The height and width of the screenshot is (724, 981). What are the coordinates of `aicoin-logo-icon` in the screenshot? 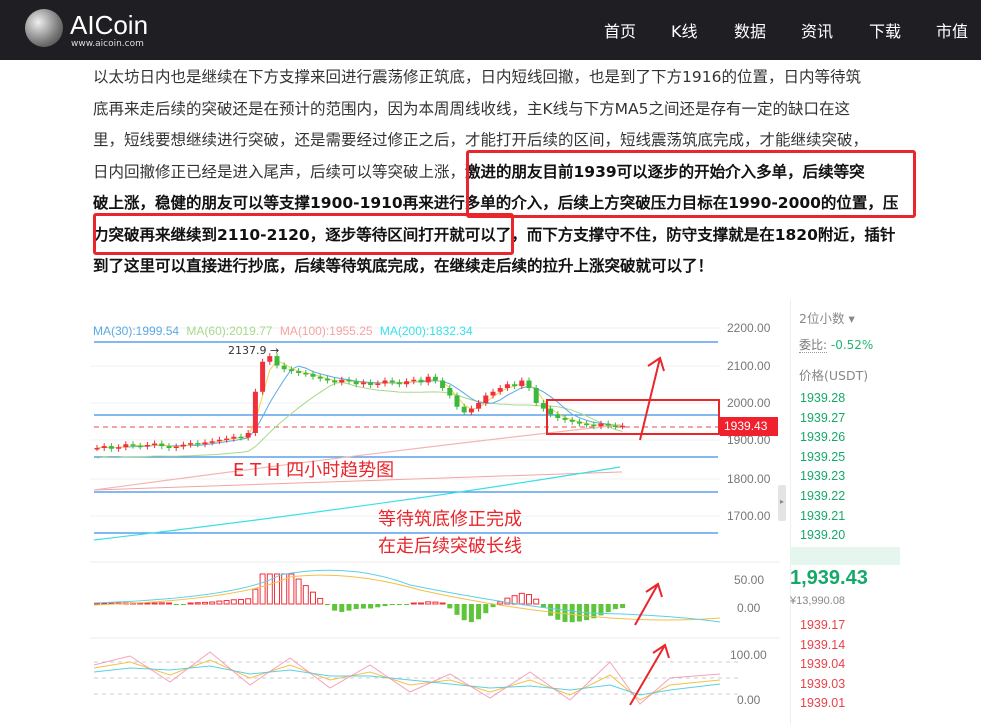 It's located at (44, 28).